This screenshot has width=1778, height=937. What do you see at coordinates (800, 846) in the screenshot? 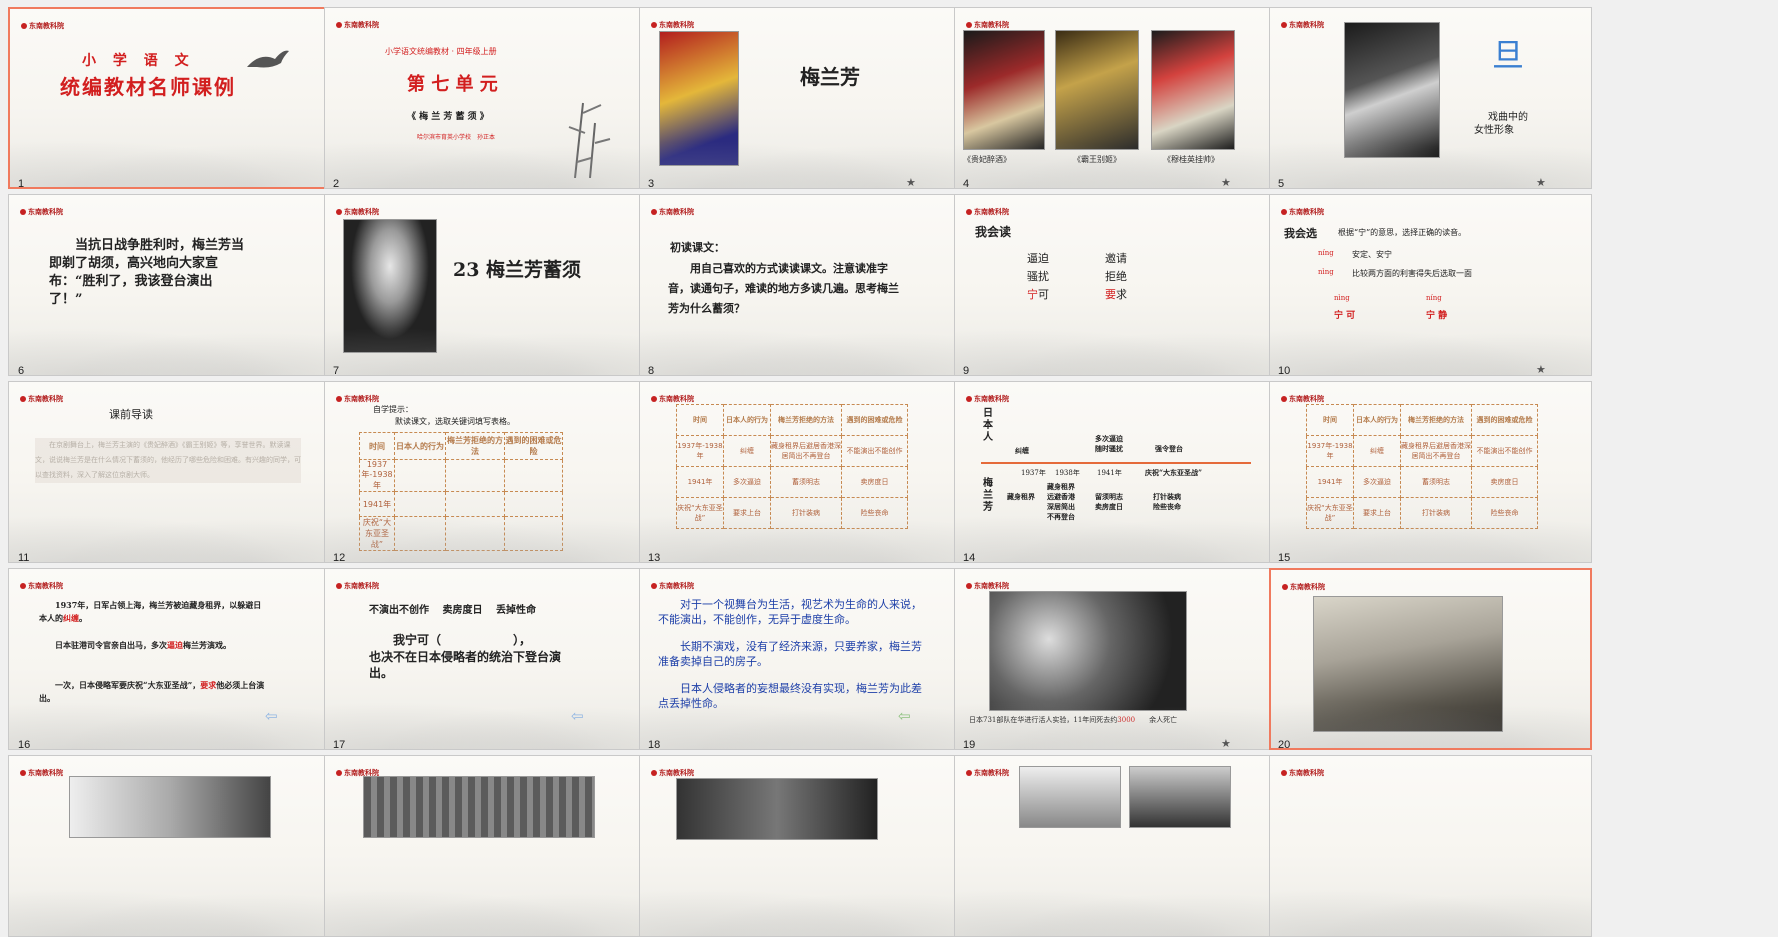
I see `slide-thumbnail-23: 东南教科院` at bounding box center [800, 846].